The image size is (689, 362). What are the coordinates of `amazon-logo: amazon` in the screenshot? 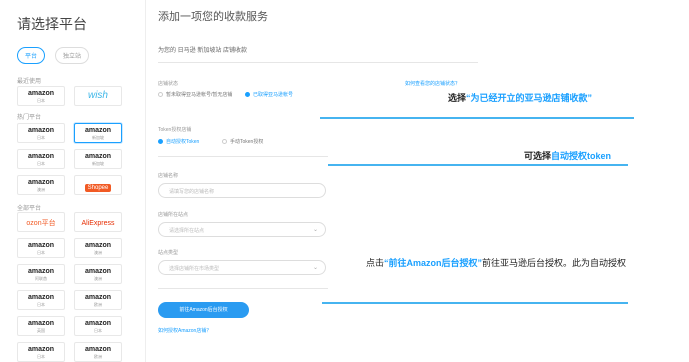 It's located at (41, 93).